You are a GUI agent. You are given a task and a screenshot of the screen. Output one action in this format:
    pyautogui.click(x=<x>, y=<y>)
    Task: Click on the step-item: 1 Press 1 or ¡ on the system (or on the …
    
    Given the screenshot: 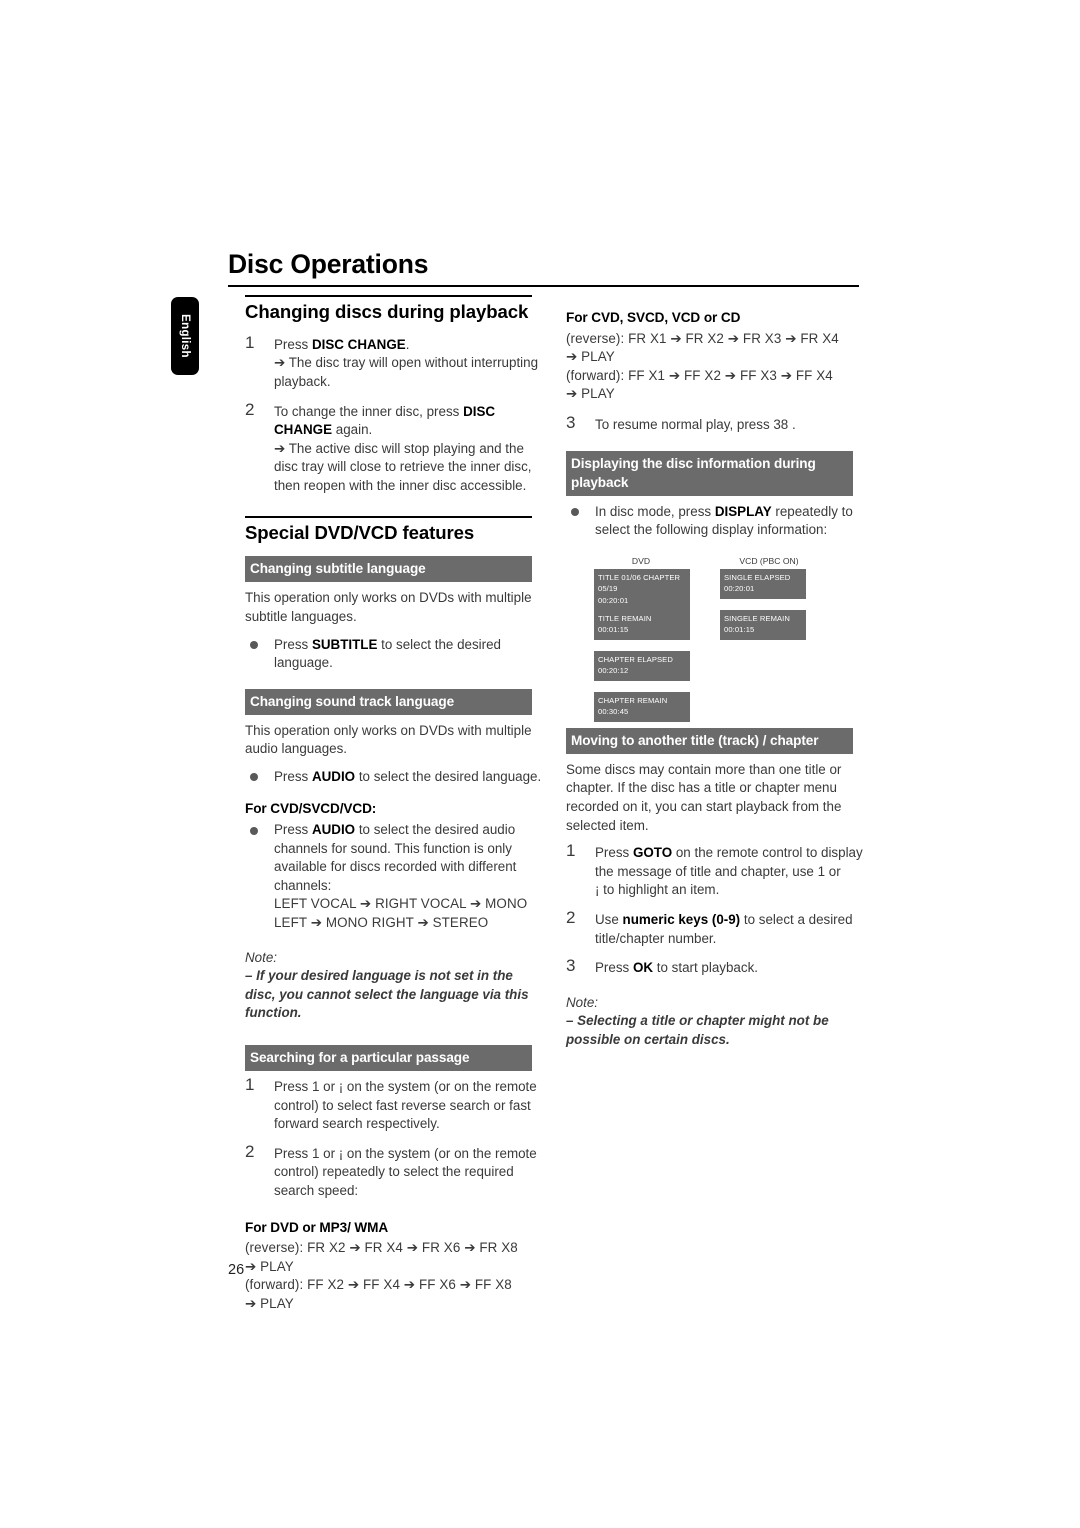 What is the action you would take?
    pyautogui.click(x=395, y=1104)
    